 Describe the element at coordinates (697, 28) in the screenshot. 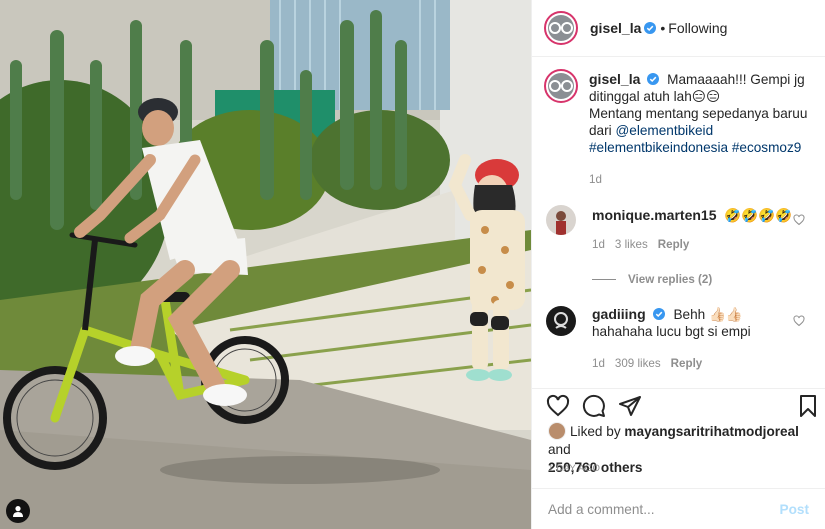

I see `following-button: Following` at that location.